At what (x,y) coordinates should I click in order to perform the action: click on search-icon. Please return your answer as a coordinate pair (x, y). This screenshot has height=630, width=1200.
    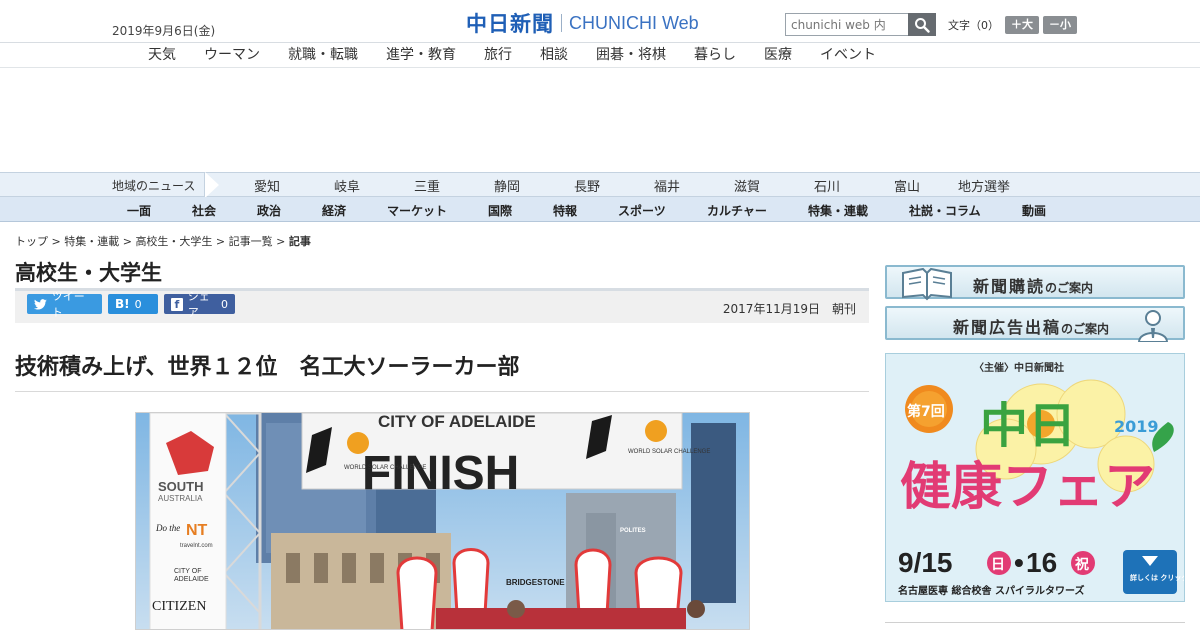
    Looking at the image, I should click on (922, 25).